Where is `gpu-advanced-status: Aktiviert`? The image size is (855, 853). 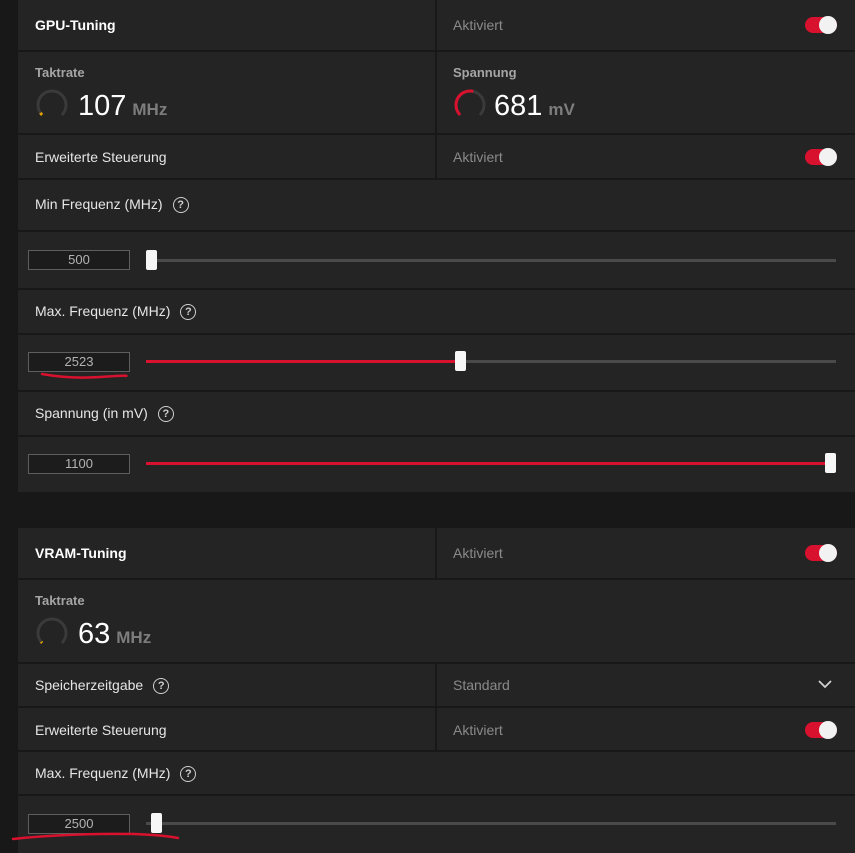 gpu-advanced-status: Aktiviert is located at coordinates (478, 157).